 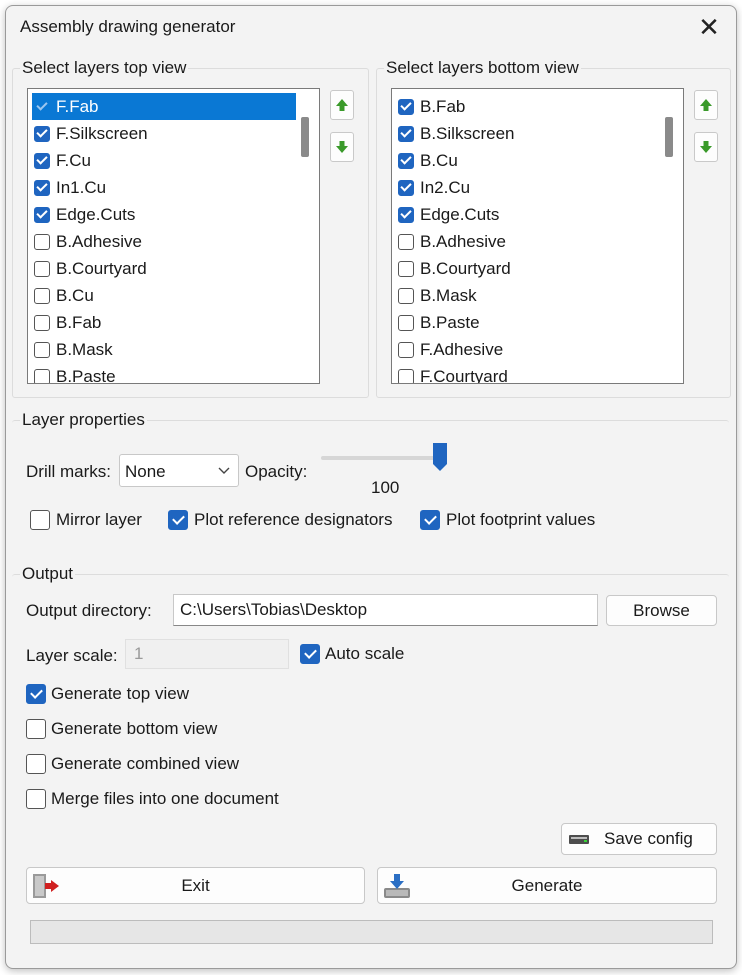 What do you see at coordinates (83, 420) in the screenshot?
I see `layer-properties-label: Layer properties` at bounding box center [83, 420].